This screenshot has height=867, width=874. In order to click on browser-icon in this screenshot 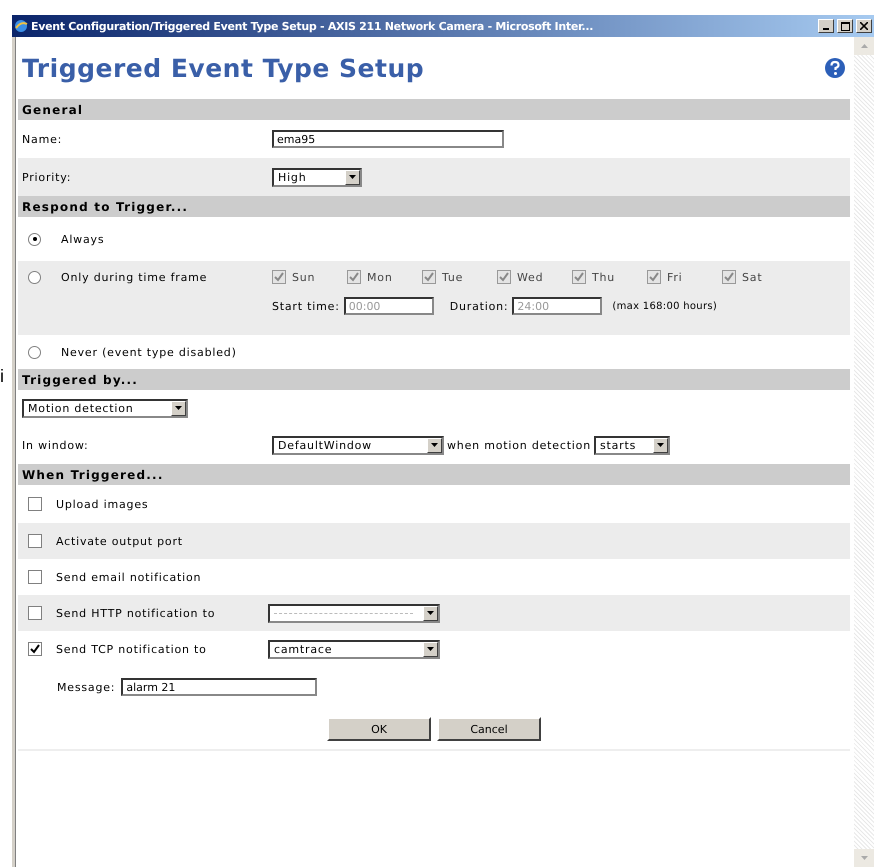, I will do `click(21, 26)`.